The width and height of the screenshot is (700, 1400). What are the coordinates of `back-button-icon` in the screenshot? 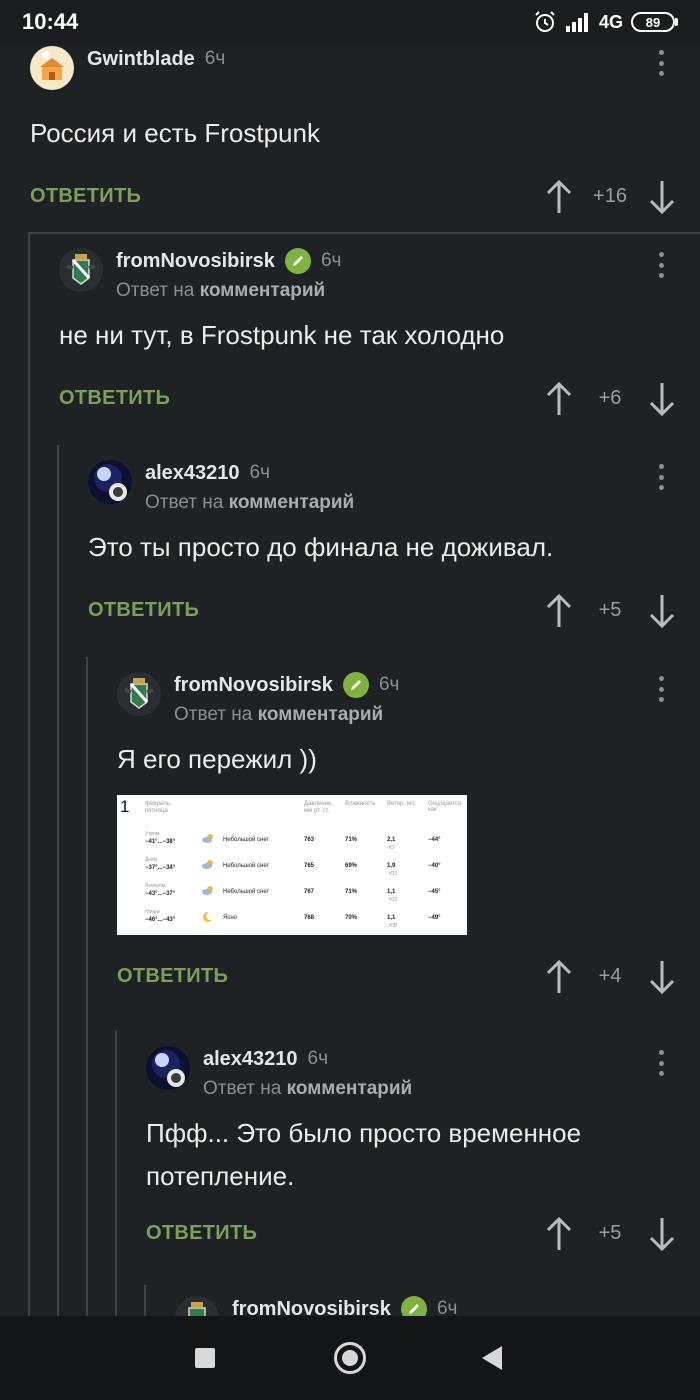 It's located at (492, 1358).